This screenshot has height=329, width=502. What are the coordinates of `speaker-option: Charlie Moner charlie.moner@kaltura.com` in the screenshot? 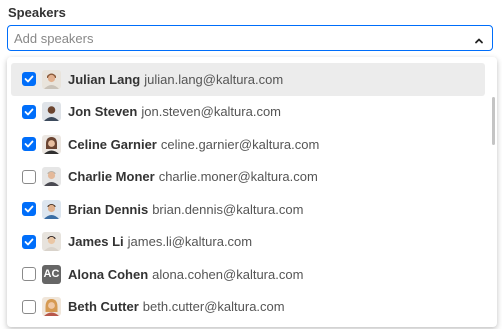 It's located at (246, 177).